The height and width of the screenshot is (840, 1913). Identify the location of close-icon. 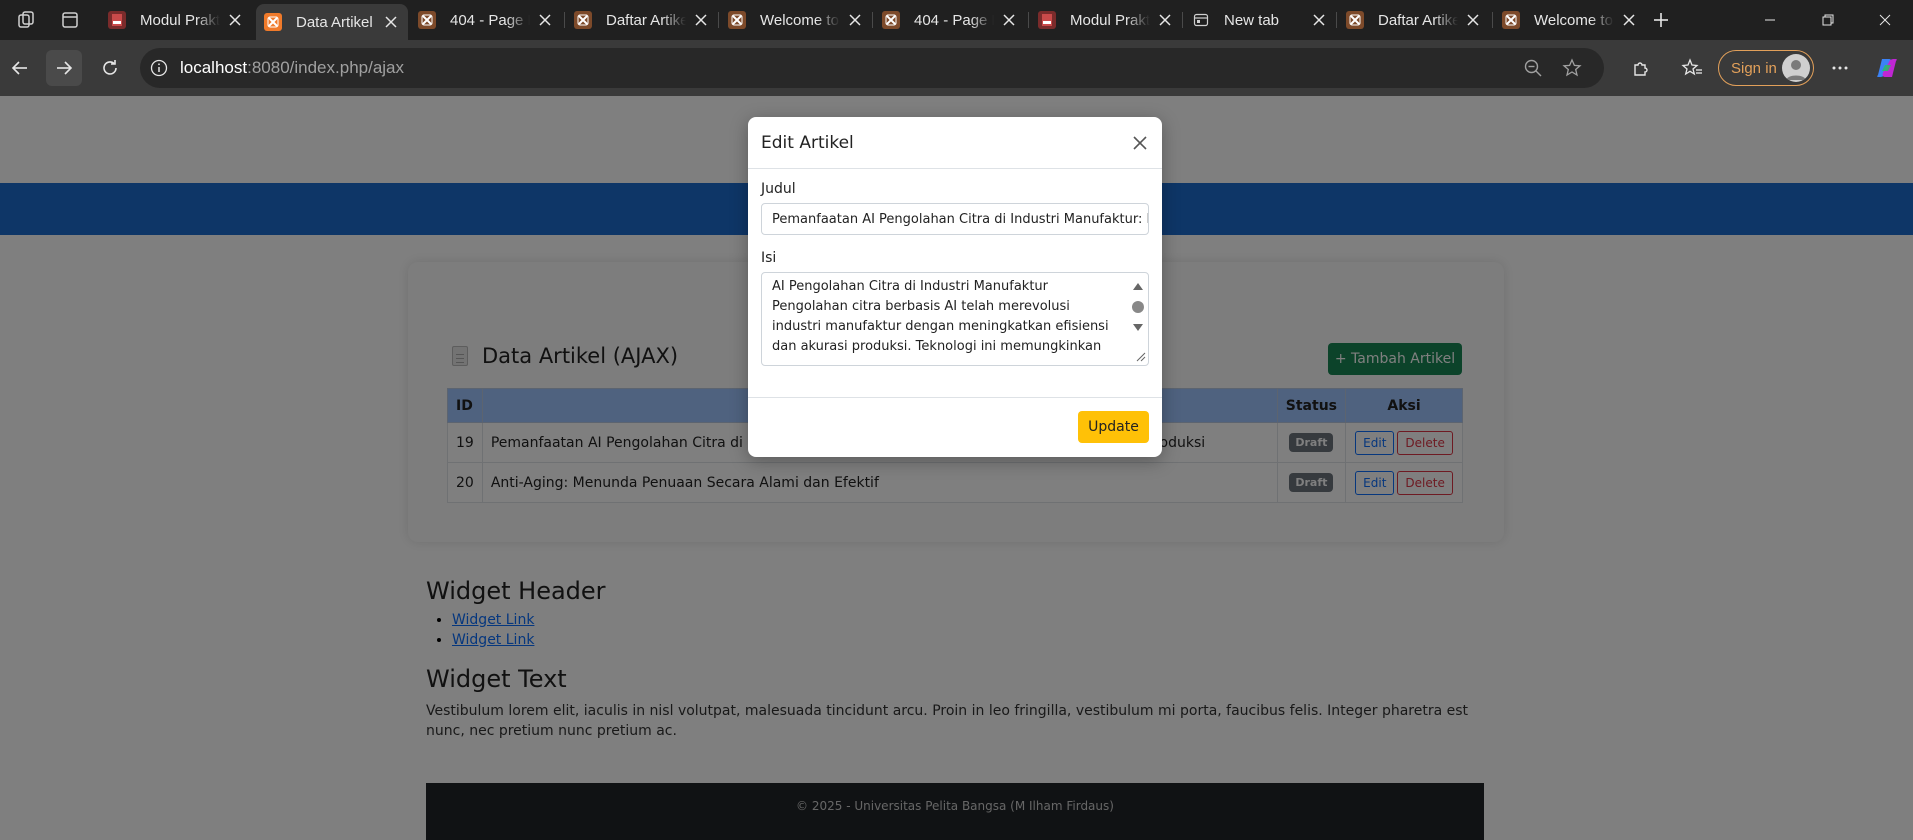
(1140, 143).